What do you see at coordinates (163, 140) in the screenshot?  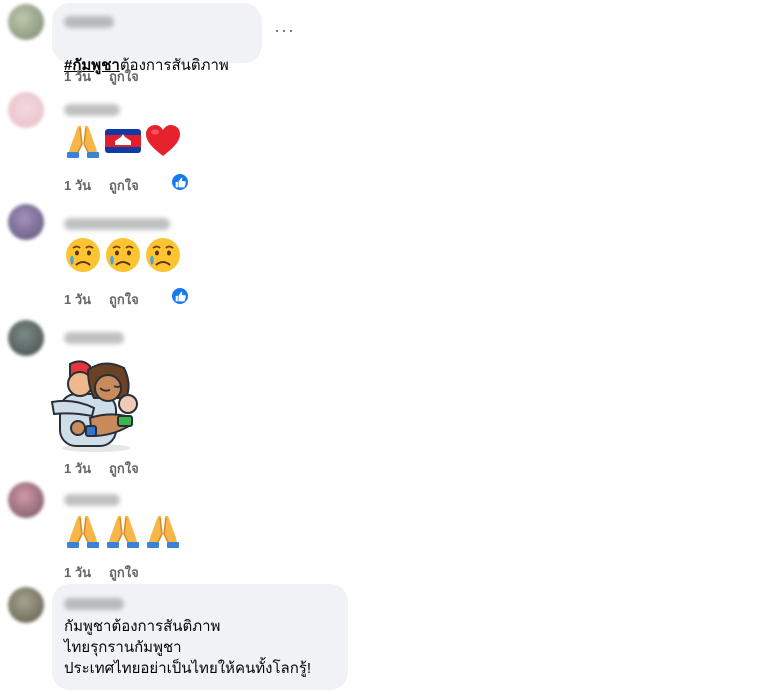 I see `red-heart-icon` at bounding box center [163, 140].